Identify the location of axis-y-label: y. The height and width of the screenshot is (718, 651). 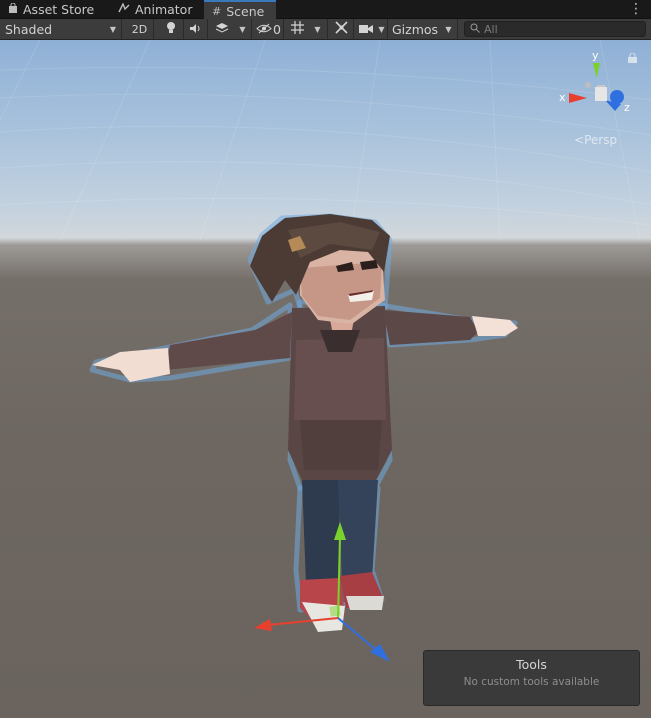
(595, 55).